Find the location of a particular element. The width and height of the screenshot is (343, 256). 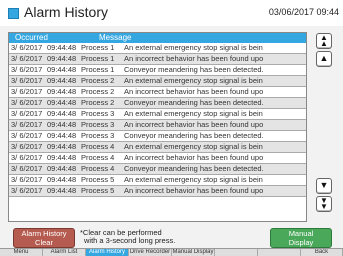

double-up-arrow-icon: ▲ ▲ is located at coordinates (324, 40).